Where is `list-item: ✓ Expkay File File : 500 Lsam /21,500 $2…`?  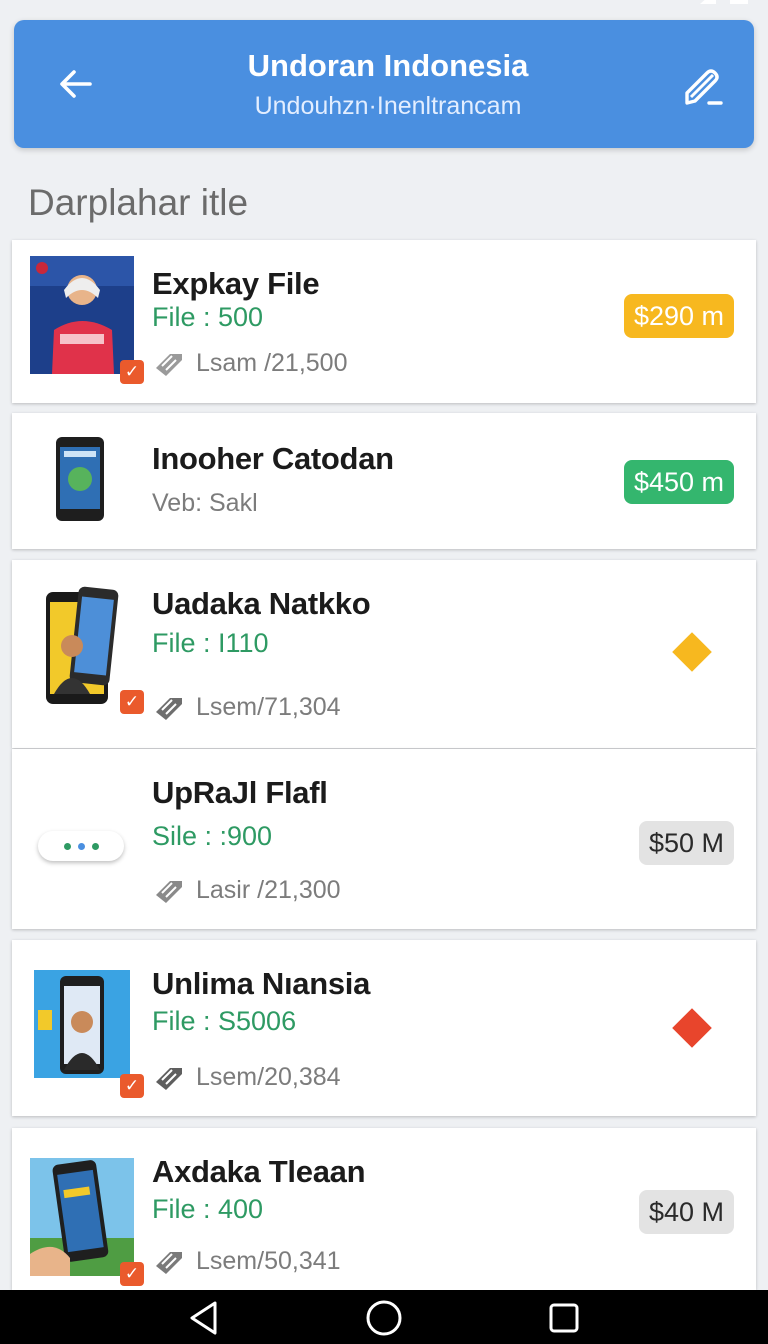
list-item: ✓ Expkay File File : 500 Lsam /21,500 $2… is located at coordinates (384, 321).